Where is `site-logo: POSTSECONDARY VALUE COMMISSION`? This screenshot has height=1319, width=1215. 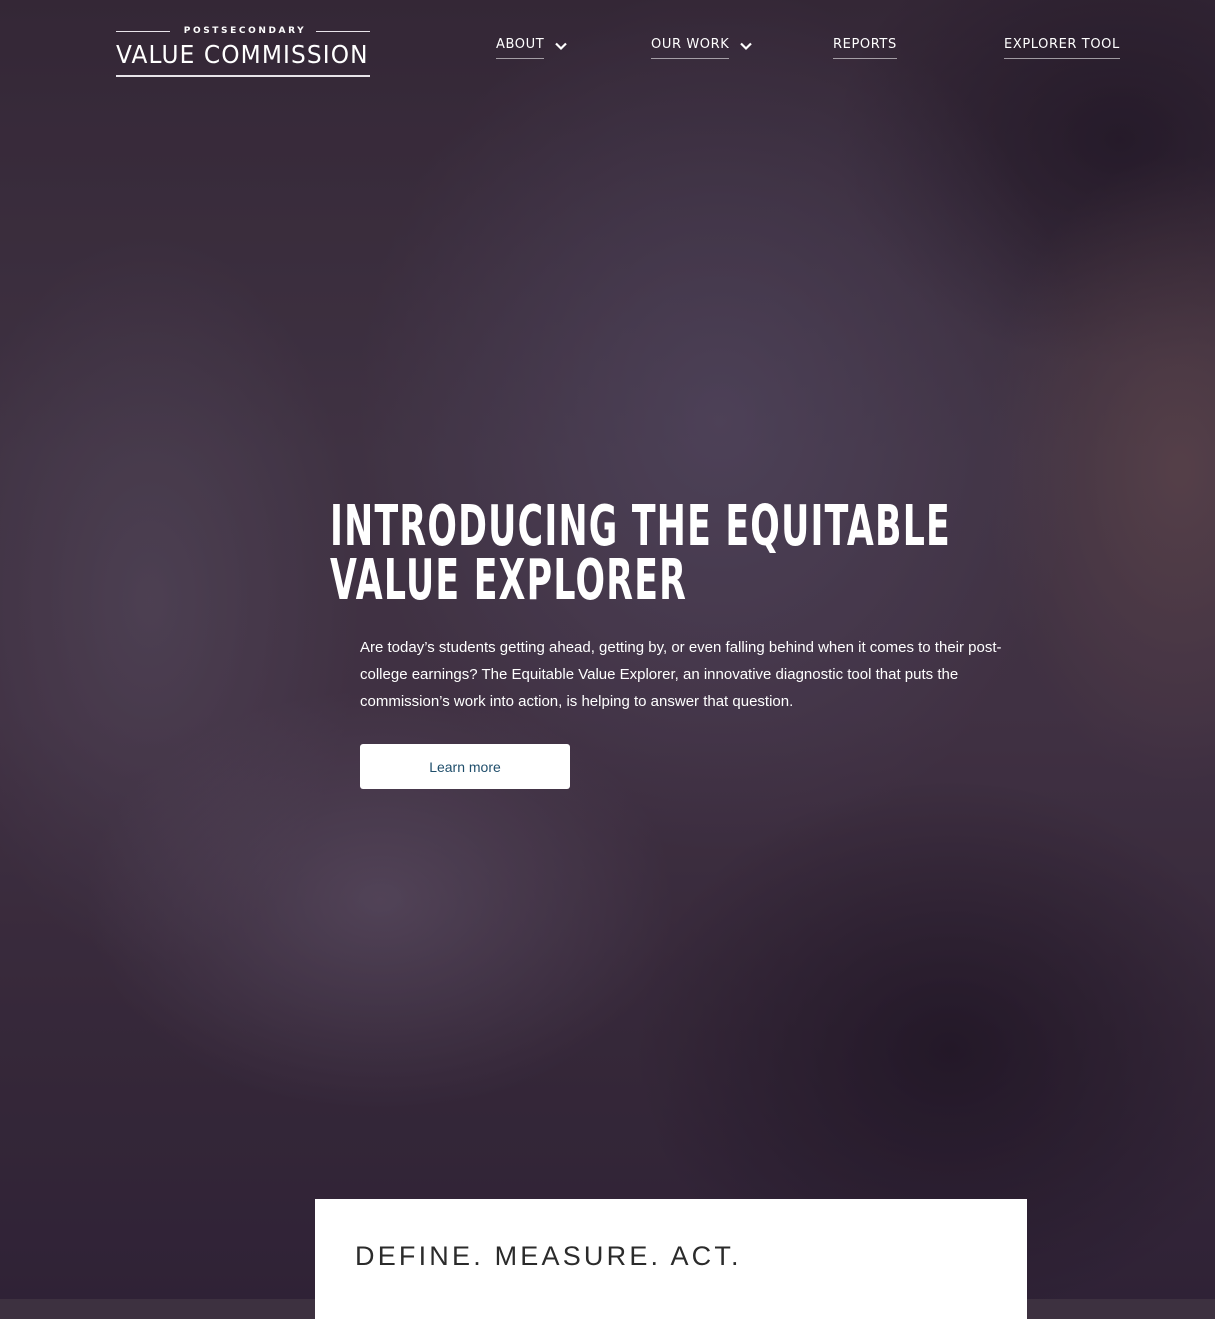 site-logo: POSTSECONDARY VALUE COMMISSION is located at coordinates (243, 52).